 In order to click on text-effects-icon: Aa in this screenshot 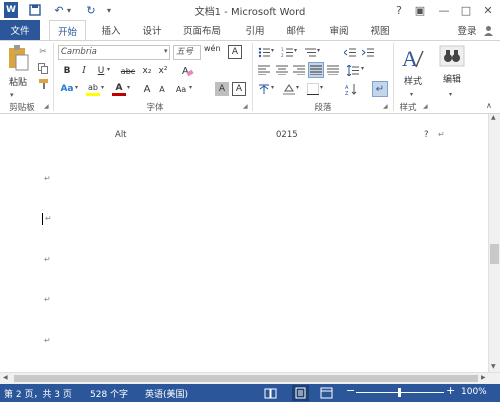, I will do `click(67, 89)`.